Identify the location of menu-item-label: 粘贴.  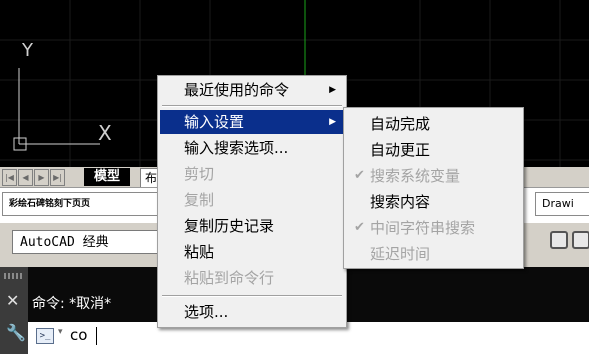
(199, 252).